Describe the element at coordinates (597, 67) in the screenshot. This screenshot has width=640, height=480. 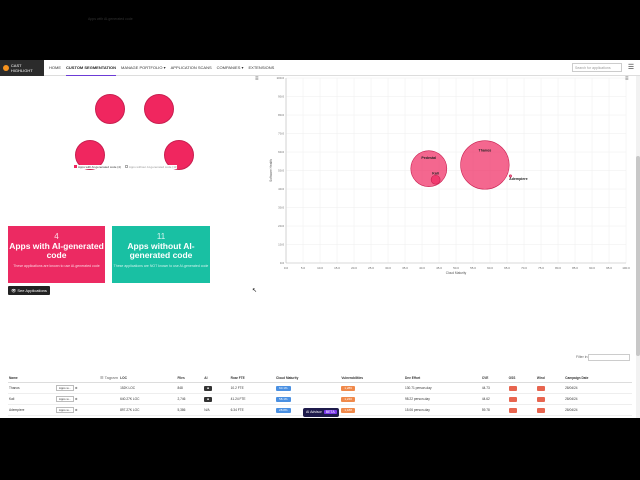
I see `search-input: Search for applications` at that location.